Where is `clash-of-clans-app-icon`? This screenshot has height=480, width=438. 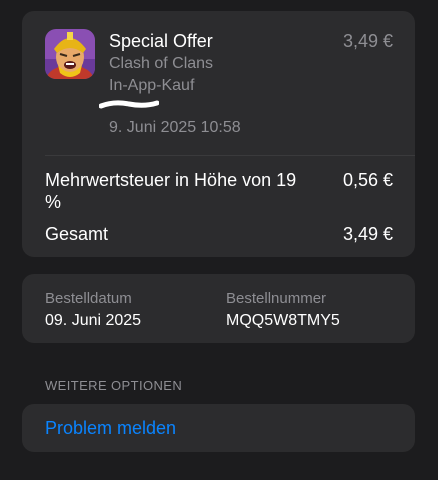
clash-of-clans-app-icon is located at coordinates (70, 54).